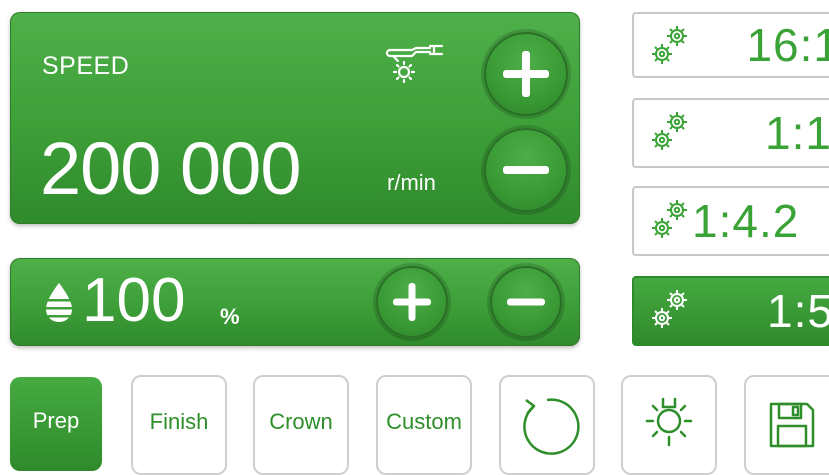  I want to click on mode-label: Prep, so click(56, 420).